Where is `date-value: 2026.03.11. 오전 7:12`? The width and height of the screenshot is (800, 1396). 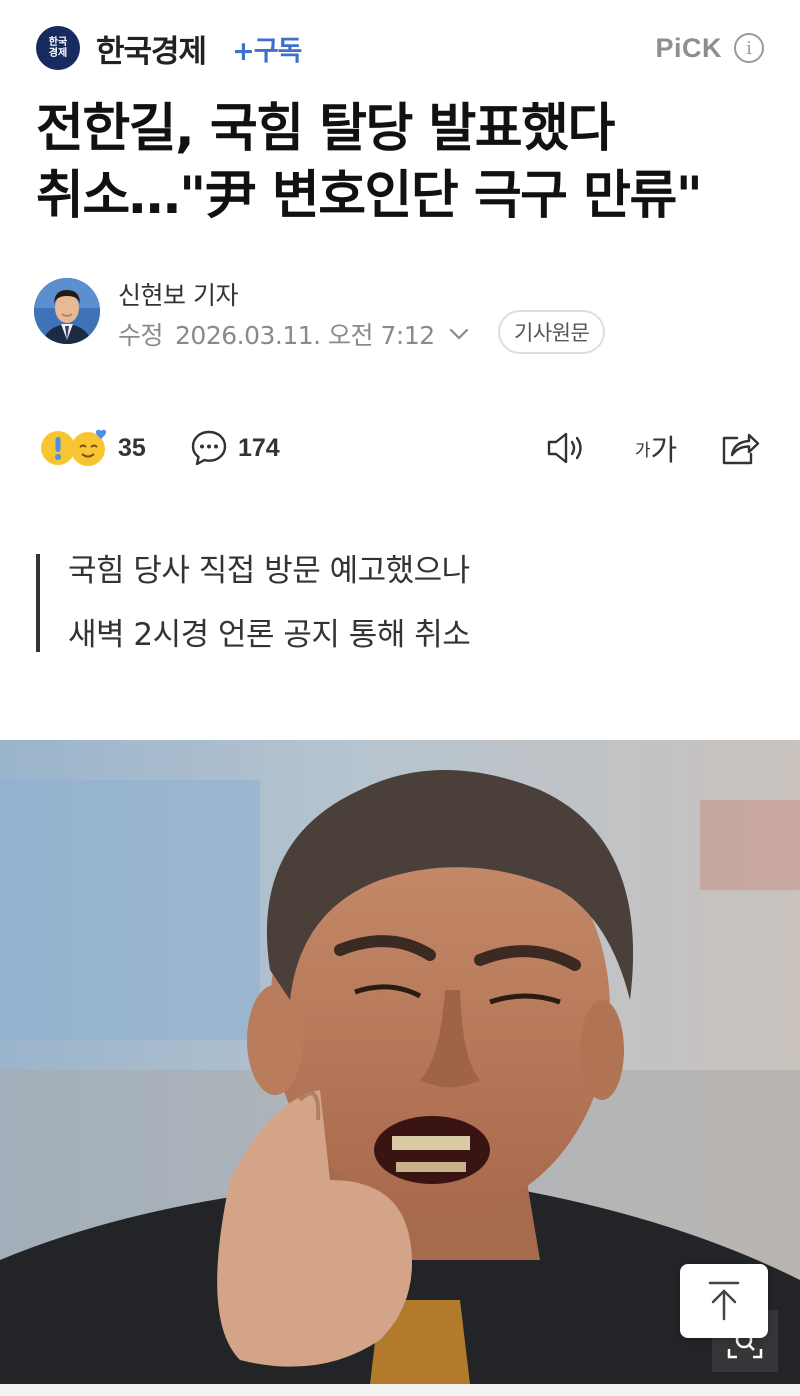 date-value: 2026.03.11. 오전 7:12 is located at coordinates (305, 335).